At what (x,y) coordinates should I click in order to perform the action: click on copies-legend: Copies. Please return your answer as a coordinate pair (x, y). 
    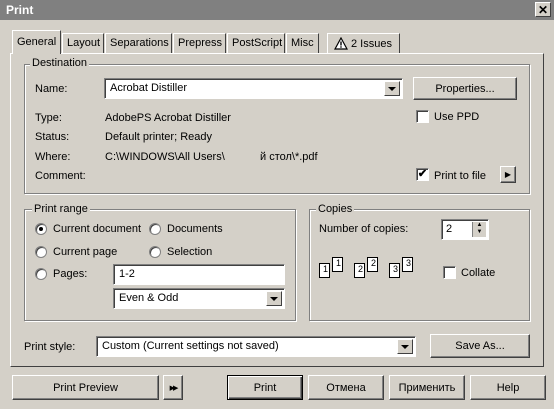
    Looking at the image, I should click on (335, 209).